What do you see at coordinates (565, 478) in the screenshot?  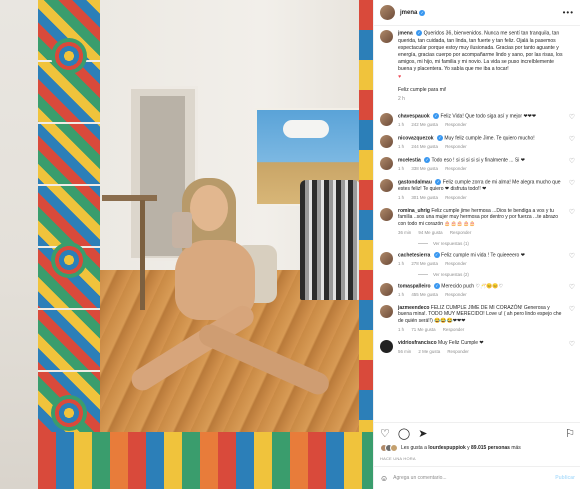 I see `post-comment-button: Publicar` at bounding box center [565, 478].